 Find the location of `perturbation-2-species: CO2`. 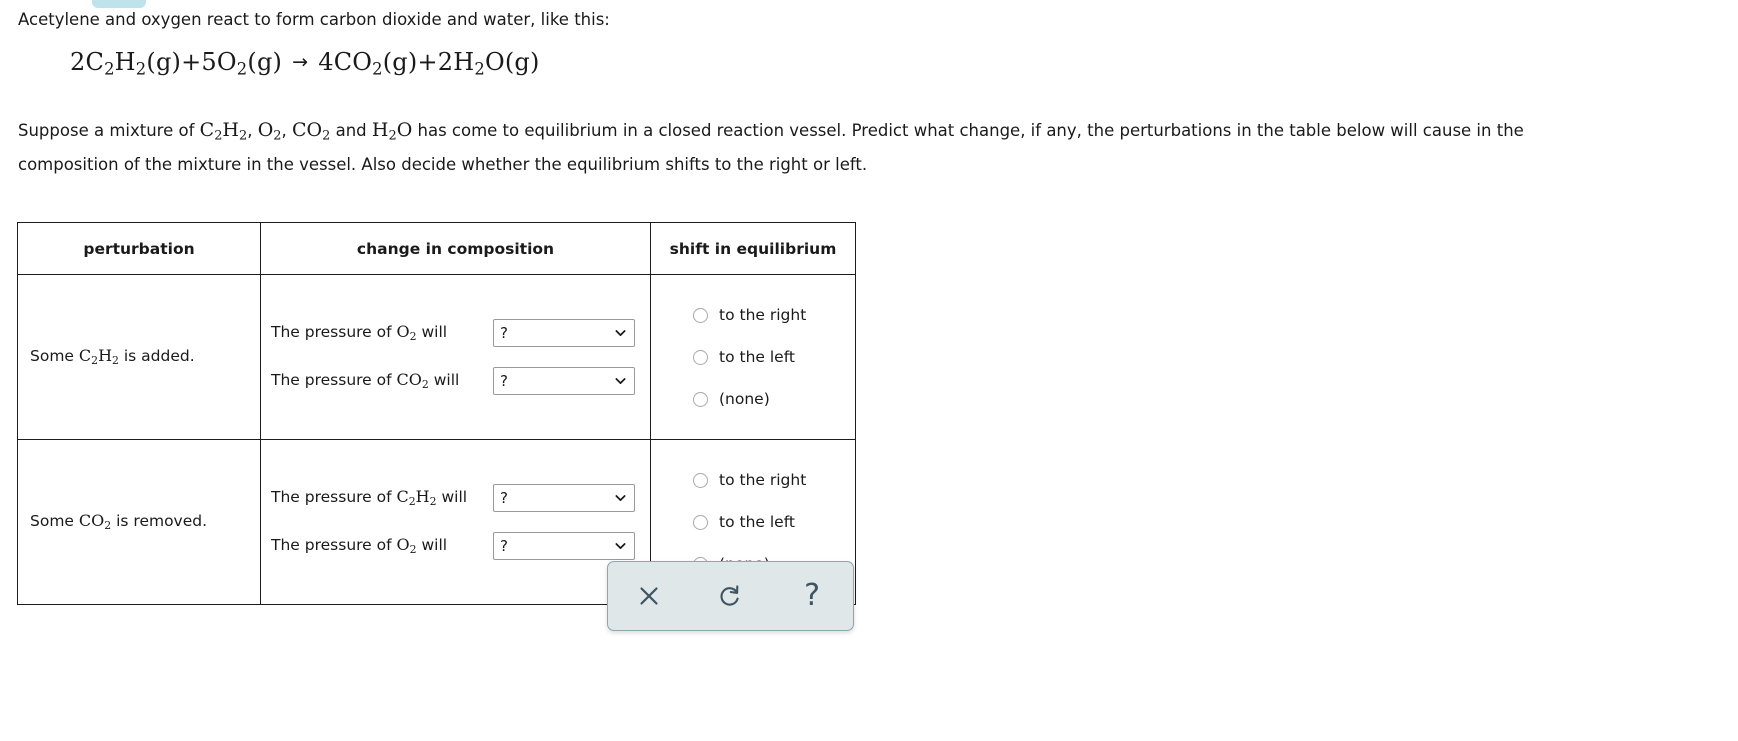

perturbation-2-species: CO2 is located at coordinates (94, 521).